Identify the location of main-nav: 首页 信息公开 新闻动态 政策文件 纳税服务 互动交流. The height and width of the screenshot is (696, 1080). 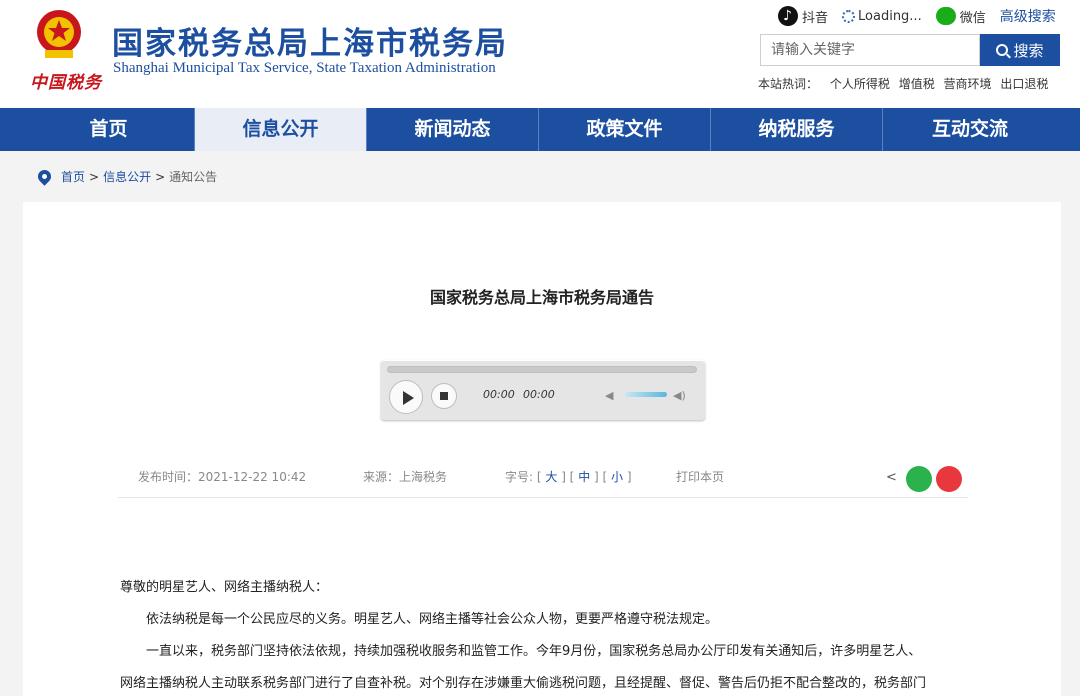
(540, 129).